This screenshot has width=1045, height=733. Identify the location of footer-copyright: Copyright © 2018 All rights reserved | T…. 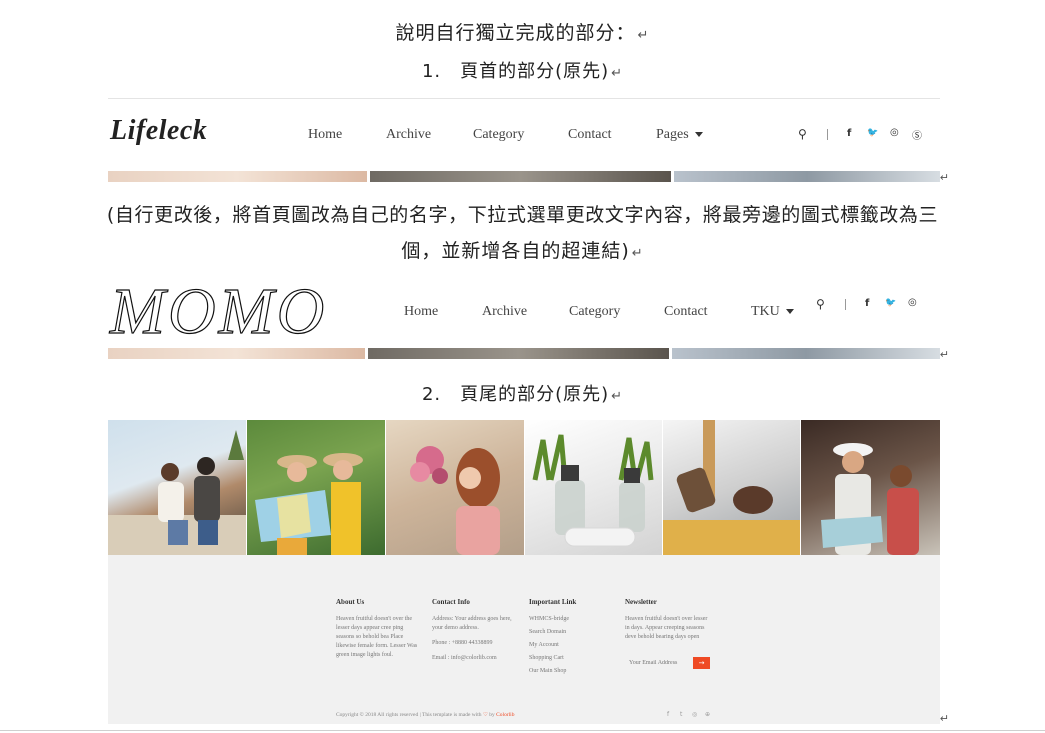
(425, 715).